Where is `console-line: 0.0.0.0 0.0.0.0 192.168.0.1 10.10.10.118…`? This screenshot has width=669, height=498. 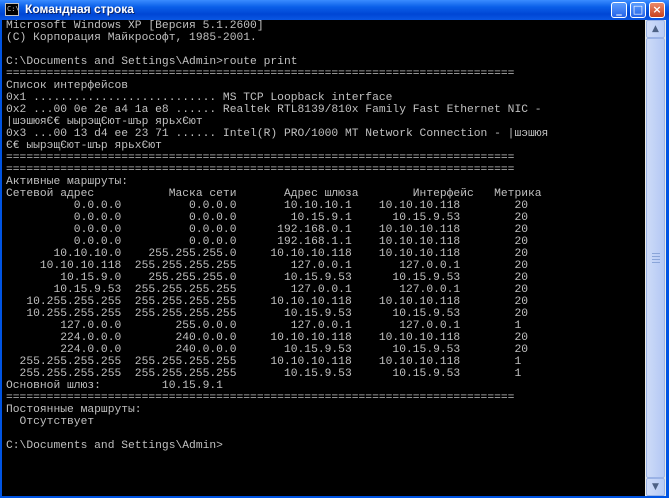 console-line: 0.0.0.0 0.0.0.0 192.168.0.1 10.10.10.118… is located at coordinates (267, 230).